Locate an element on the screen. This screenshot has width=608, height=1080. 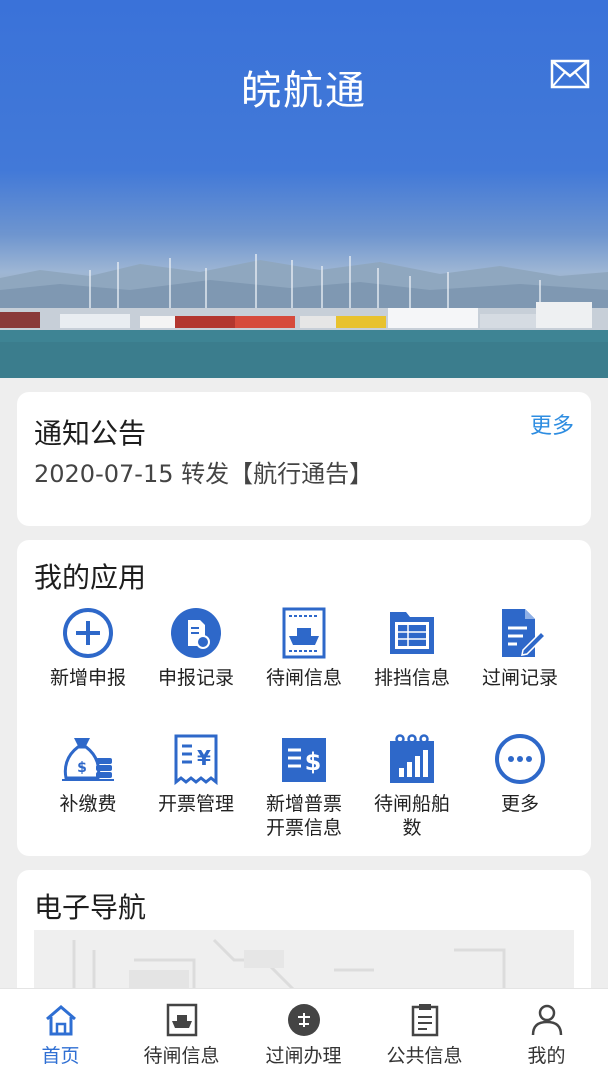
notice-card: 通知公告 更多 2020-07-15 转发【航行通告】 is located at coordinates (304, 459).